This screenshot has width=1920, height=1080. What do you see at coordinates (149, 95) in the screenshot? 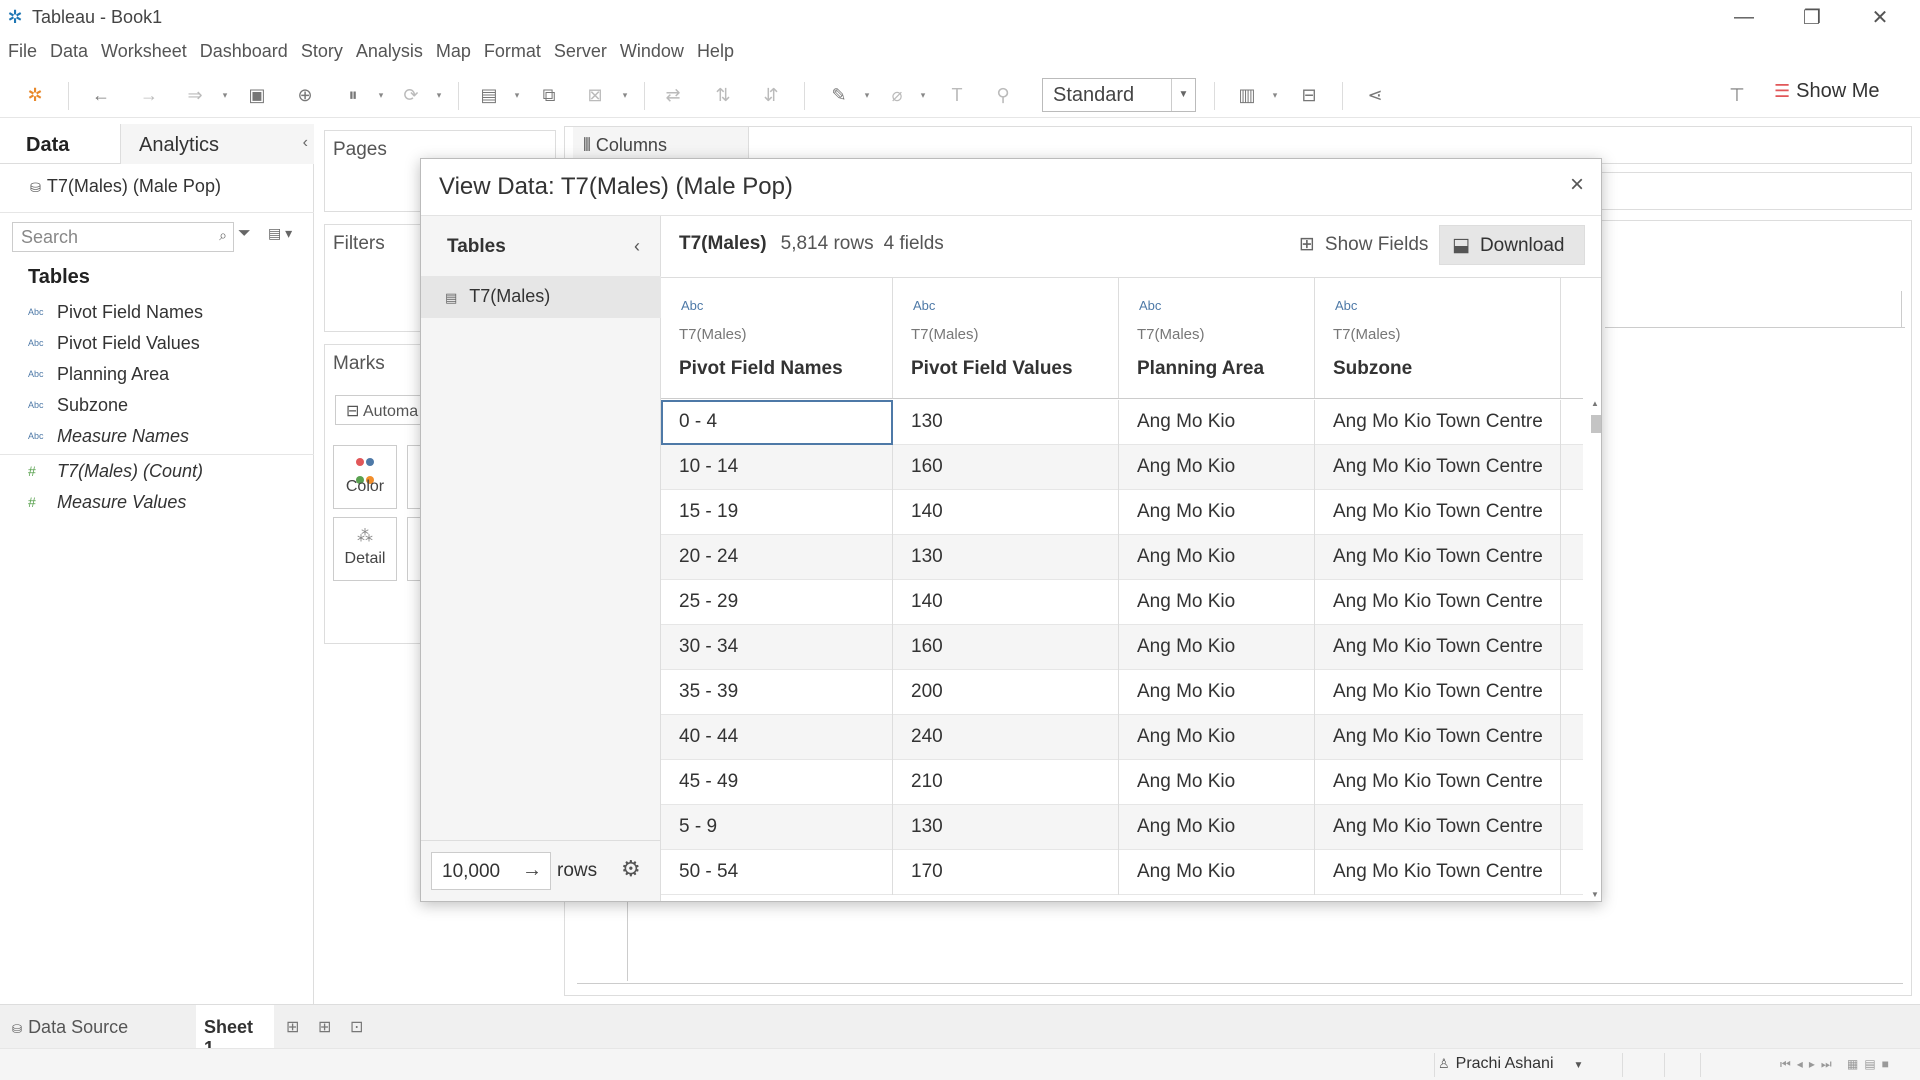
I see `redo-icon: →` at bounding box center [149, 95].